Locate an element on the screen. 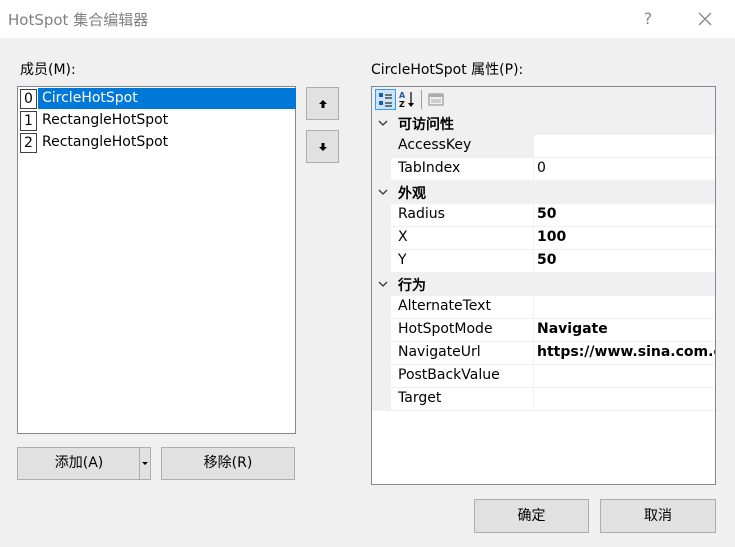  category-behavior: 行为 is located at coordinates (543, 284).